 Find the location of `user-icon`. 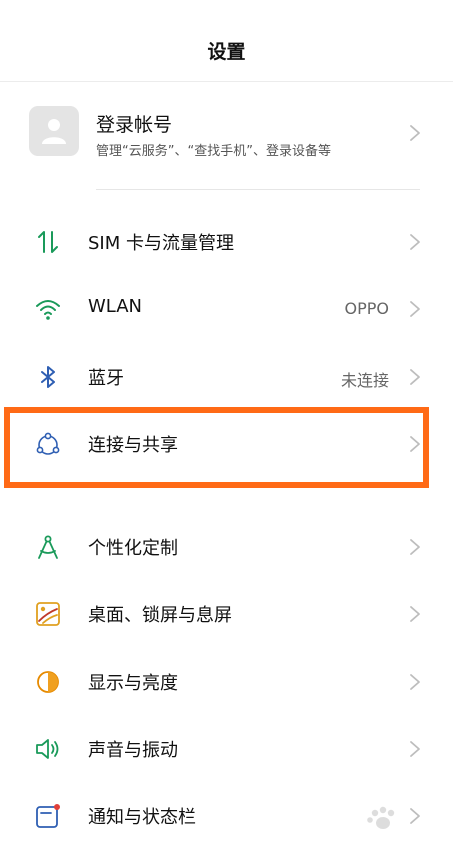

user-icon is located at coordinates (54, 131).